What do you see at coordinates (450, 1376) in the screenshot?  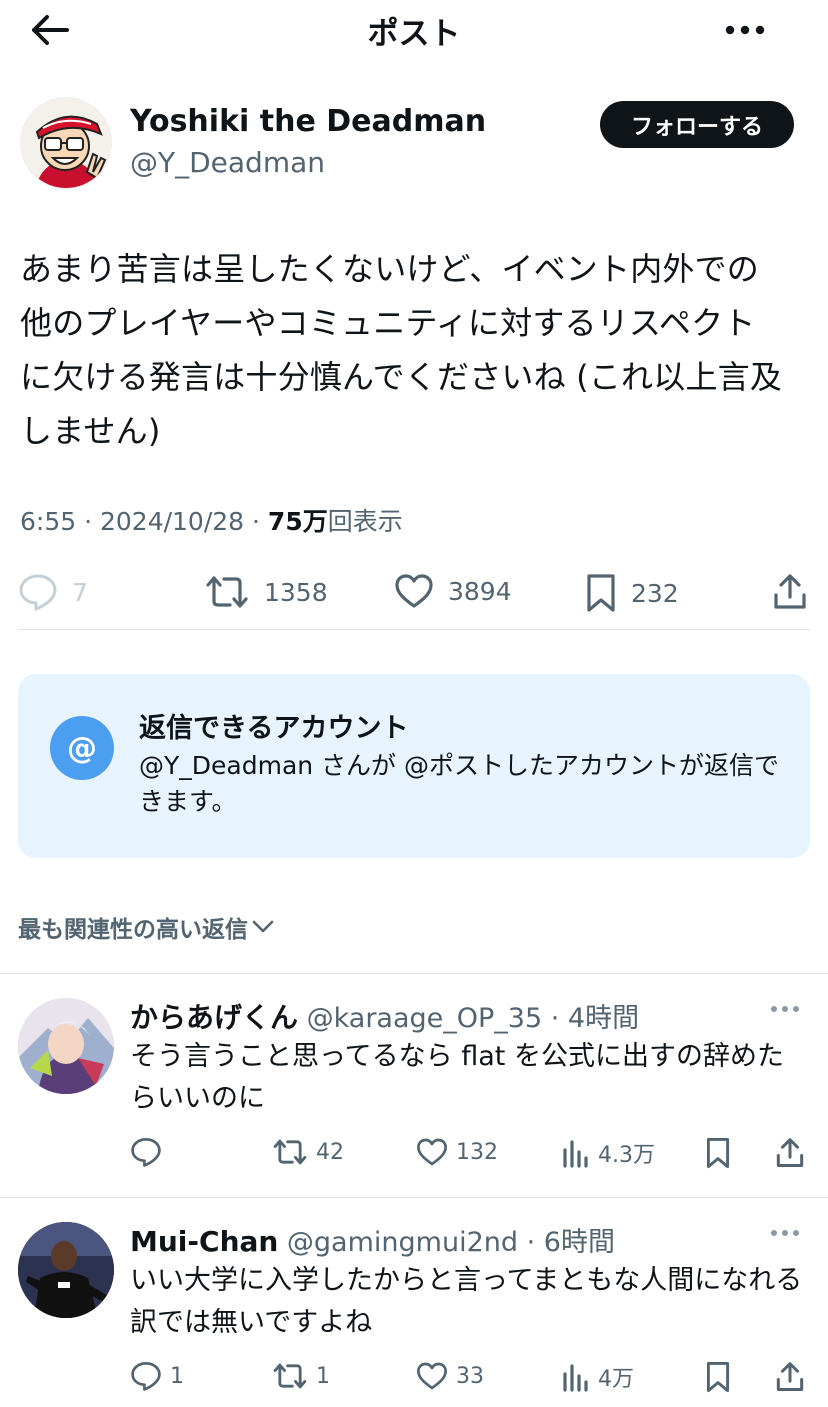 I see `reply-like-action: 33` at bounding box center [450, 1376].